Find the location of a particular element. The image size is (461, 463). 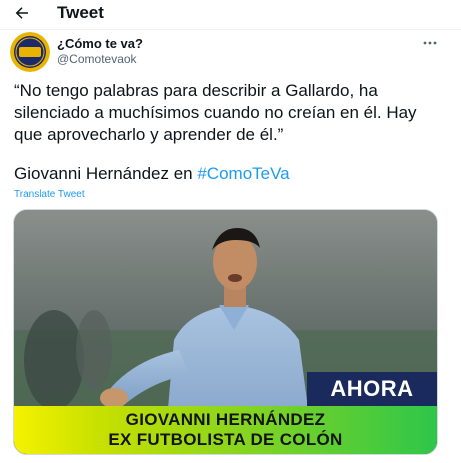

more-dots-icon is located at coordinates (430, 43).